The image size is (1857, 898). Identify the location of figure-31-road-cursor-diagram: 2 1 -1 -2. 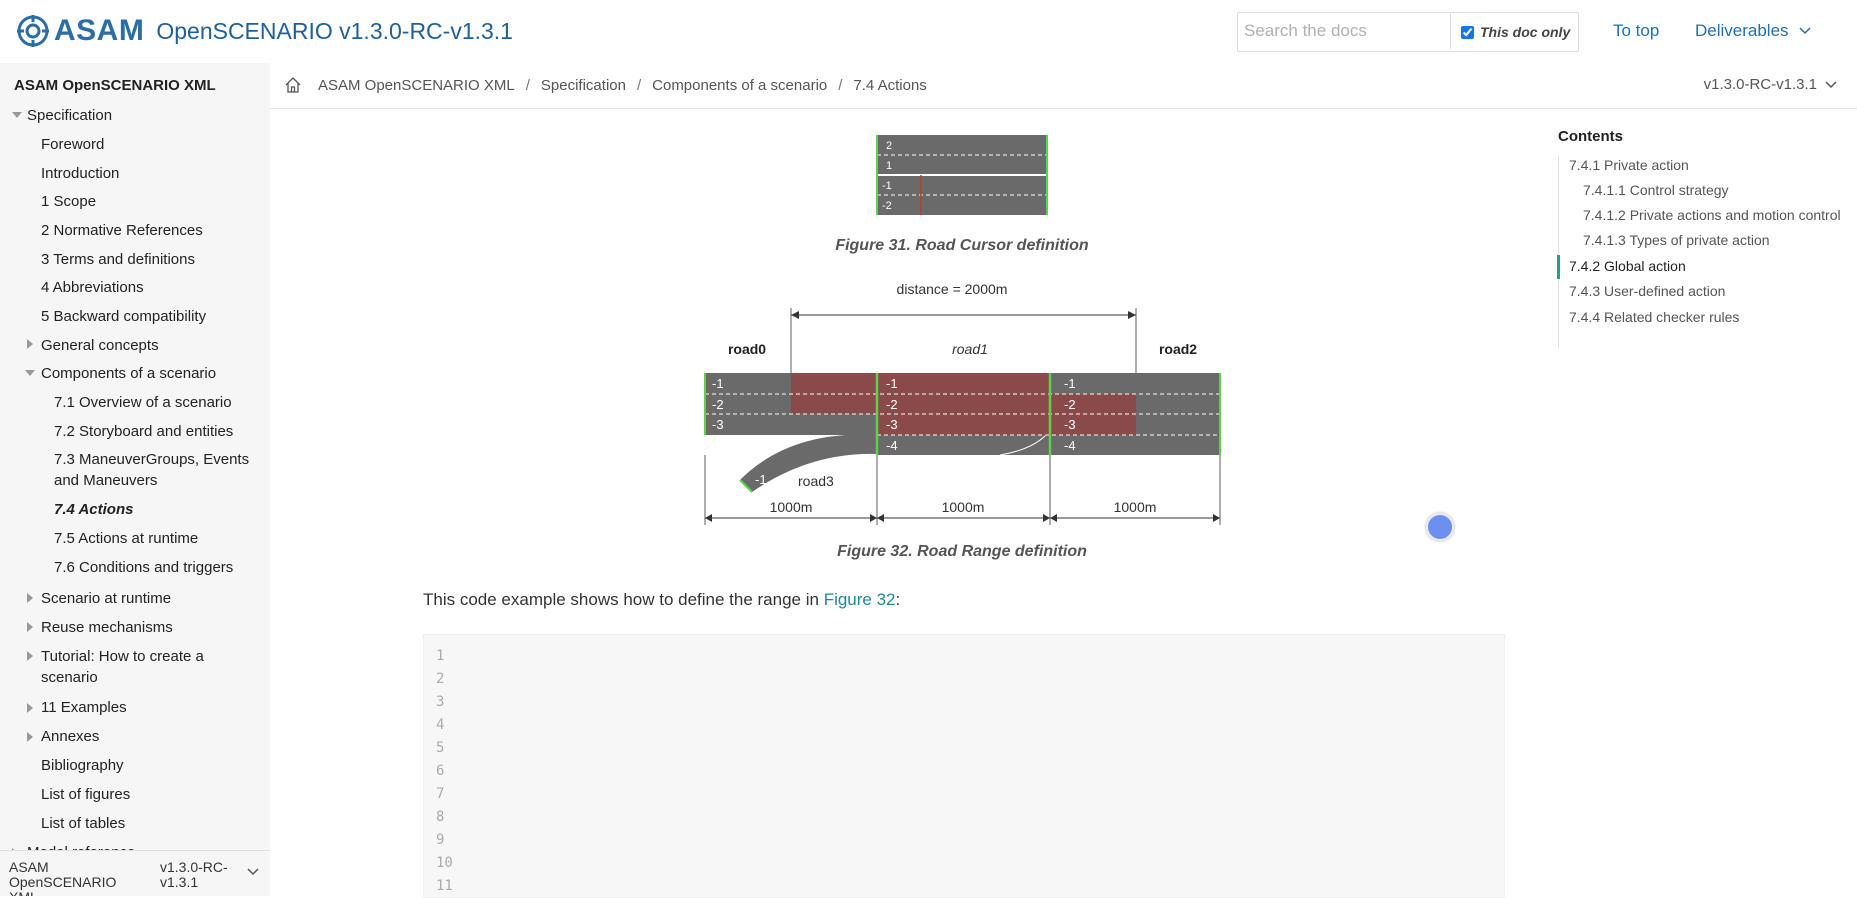
(962, 175).